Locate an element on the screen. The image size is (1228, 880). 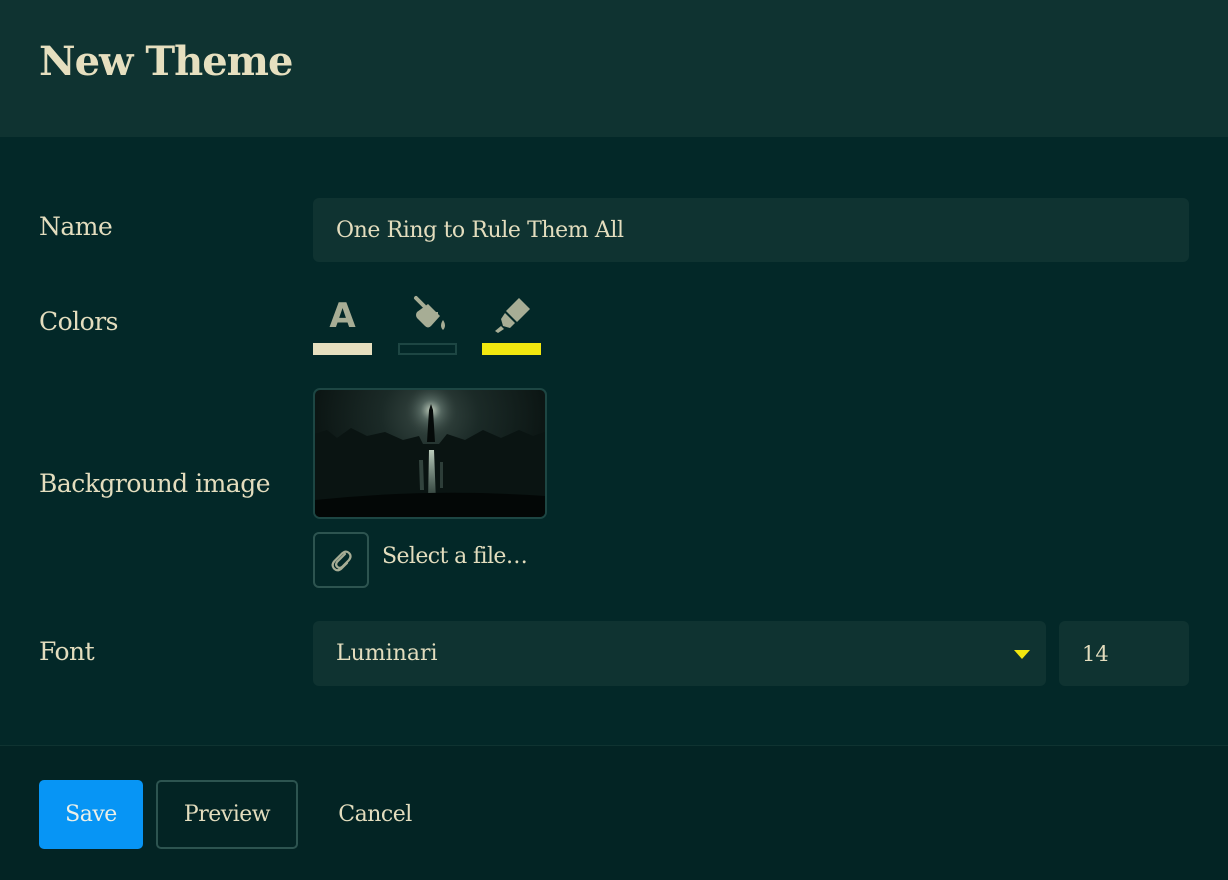
name-input-value: One Ring to Rule Them All is located at coordinates (480, 230).